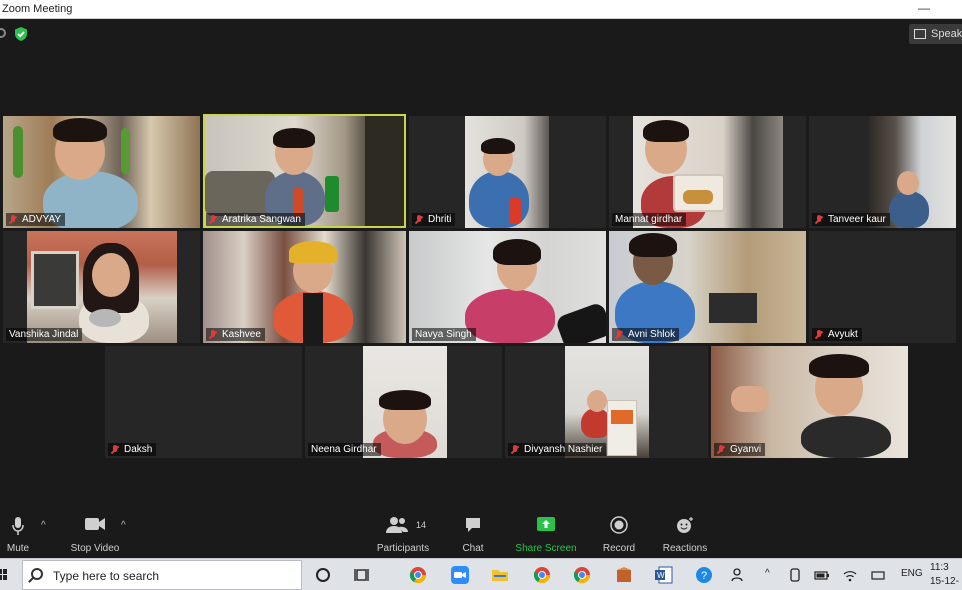  I want to click on video-tile-avni-shlok: Avni Shlok, so click(707, 287).